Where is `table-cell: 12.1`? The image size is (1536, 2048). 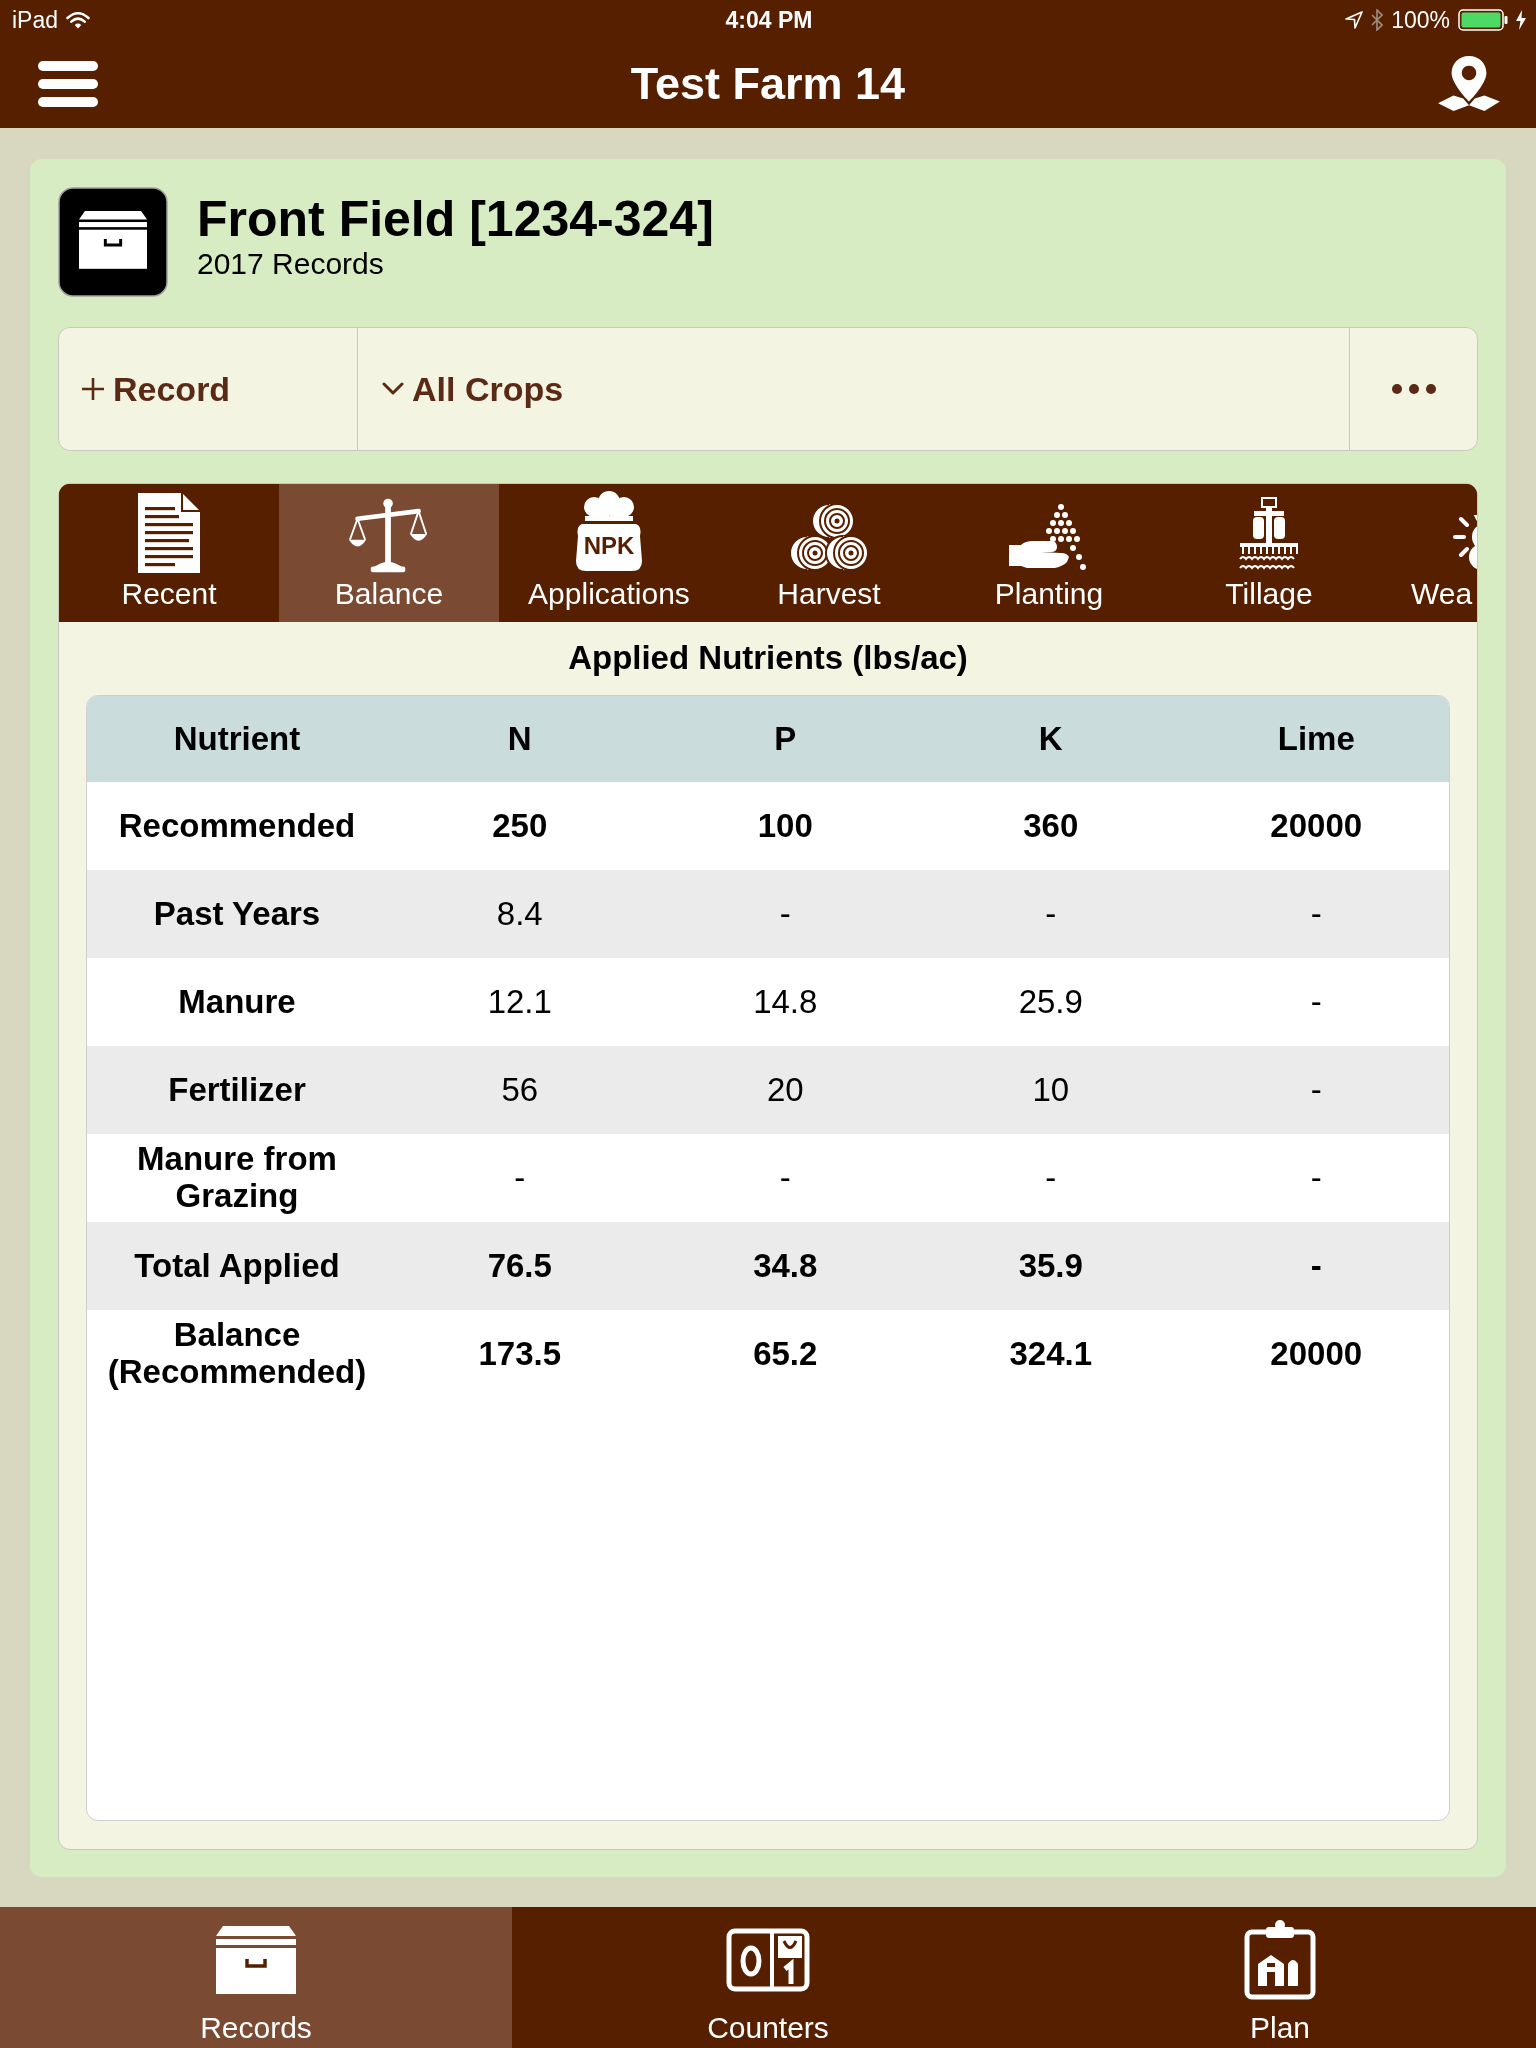 table-cell: 12.1 is located at coordinates (520, 1002).